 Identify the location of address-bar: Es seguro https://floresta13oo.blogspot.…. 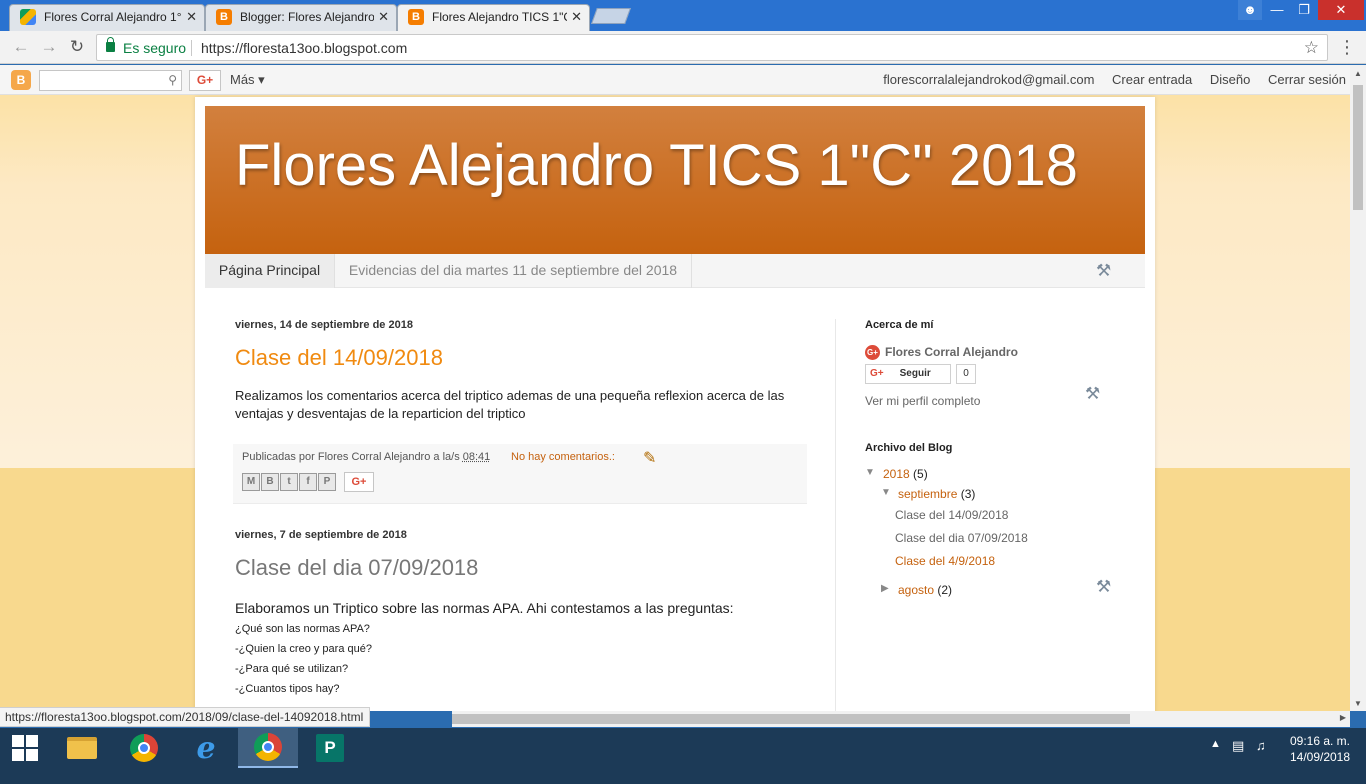
(712, 47).